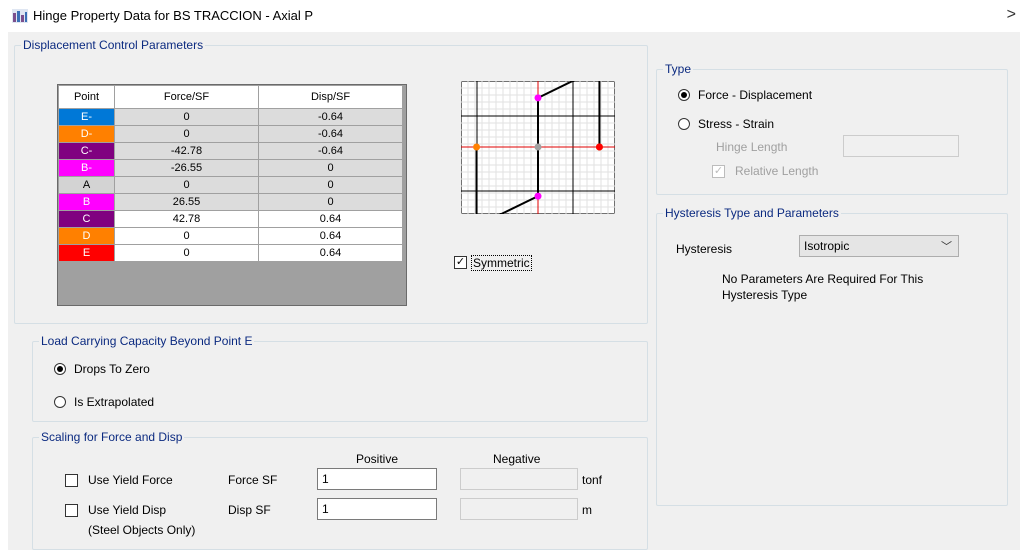 The height and width of the screenshot is (550, 1020). What do you see at coordinates (477, 147) in the screenshot?
I see `curve-point-dneg` at bounding box center [477, 147].